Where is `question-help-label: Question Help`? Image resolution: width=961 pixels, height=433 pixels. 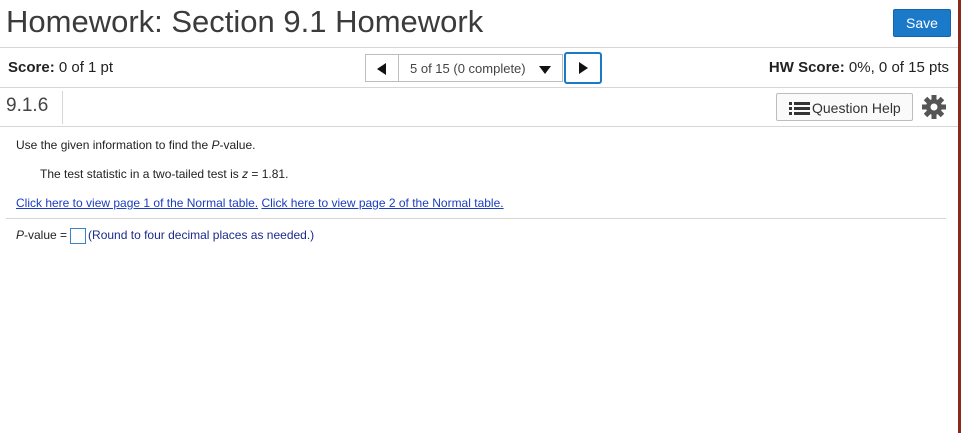
question-help-label: Question Help is located at coordinates (856, 108).